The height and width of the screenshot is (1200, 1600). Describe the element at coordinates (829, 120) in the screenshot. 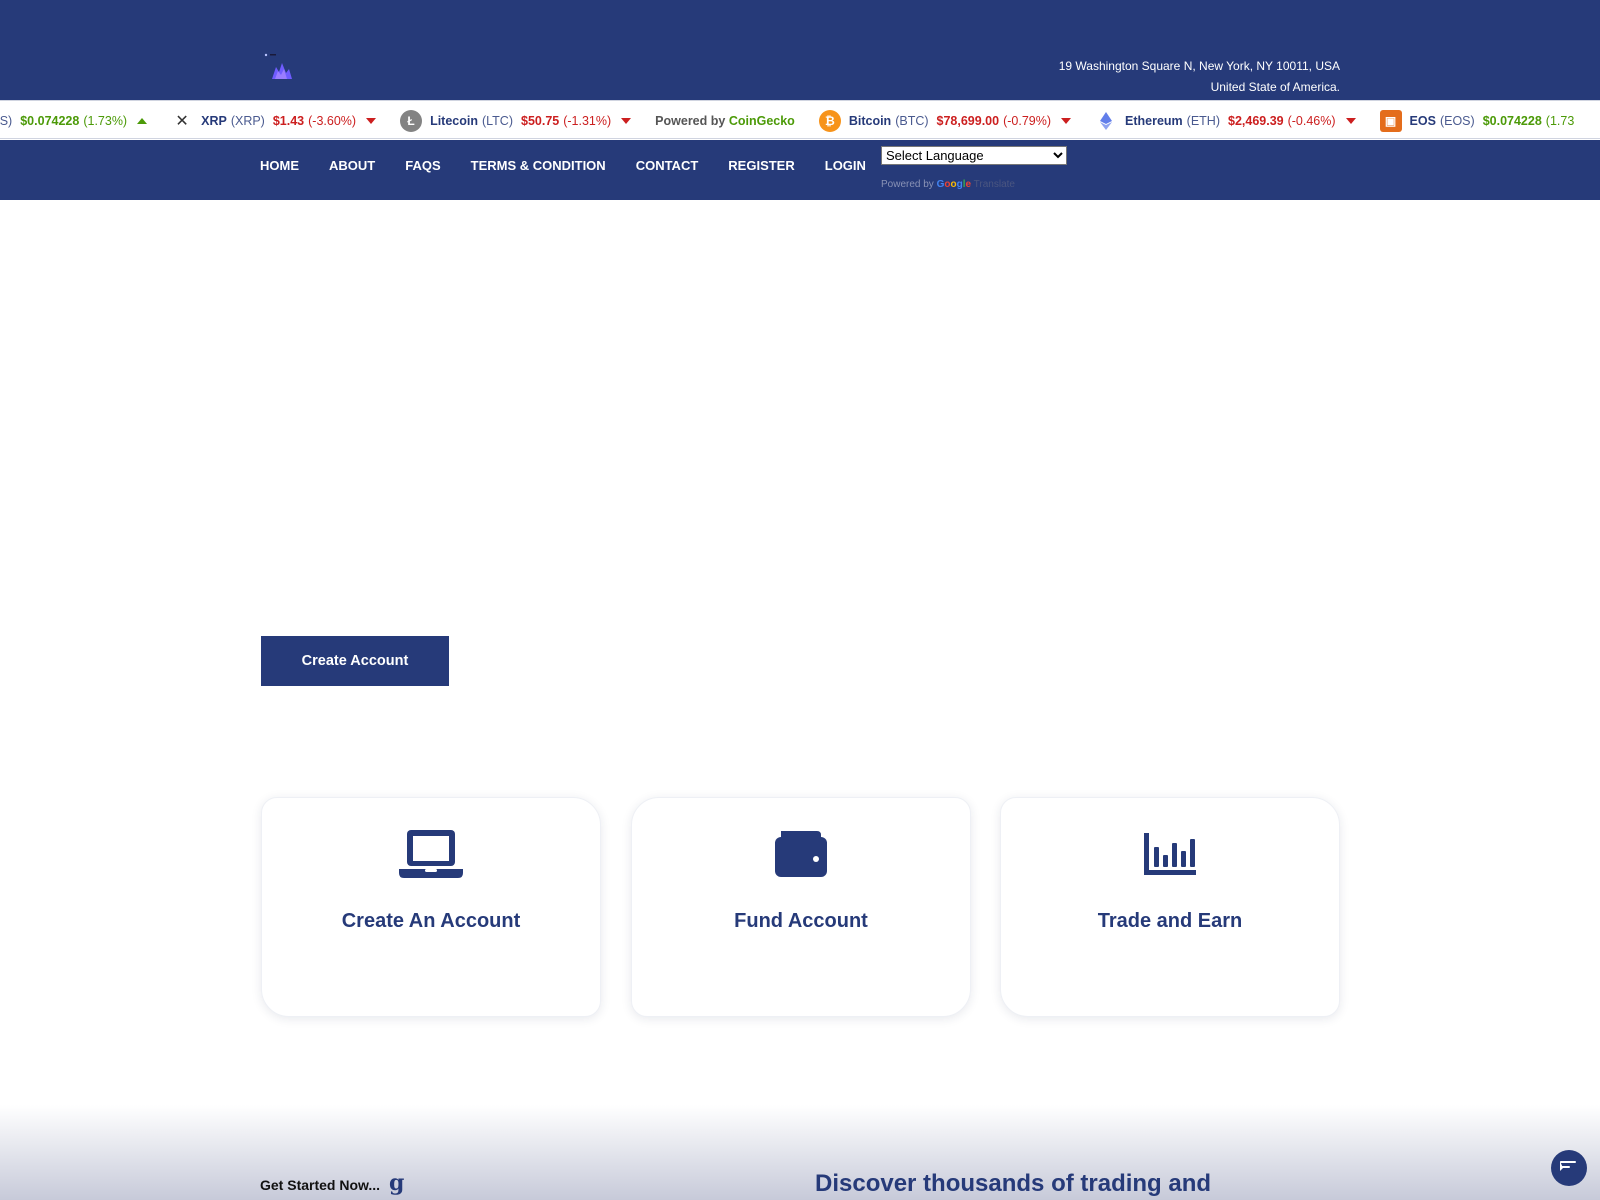

I see `bitcoin-icon: ₿` at that location.